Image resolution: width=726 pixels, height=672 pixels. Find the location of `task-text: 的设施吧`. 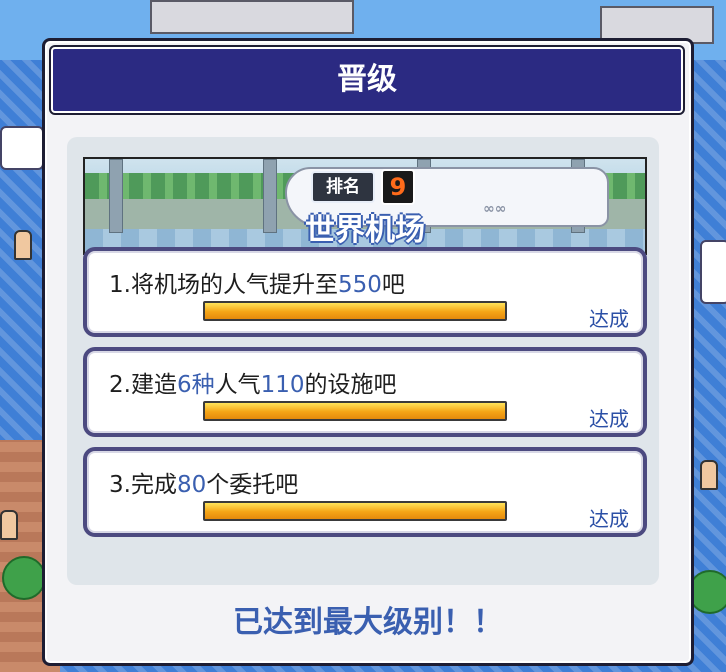

task-text: 的设施吧 is located at coordinates (350, 385).